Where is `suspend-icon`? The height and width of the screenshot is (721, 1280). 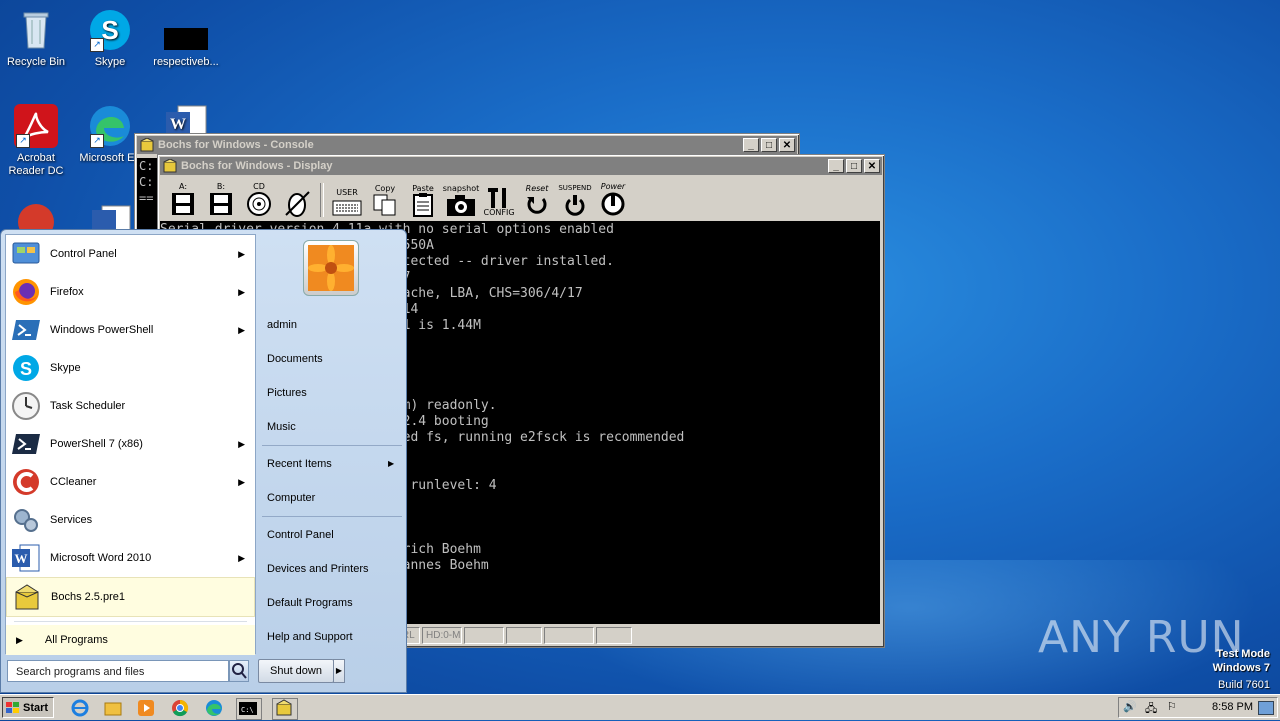
suspend-icon is located at coordinates (575, 205).